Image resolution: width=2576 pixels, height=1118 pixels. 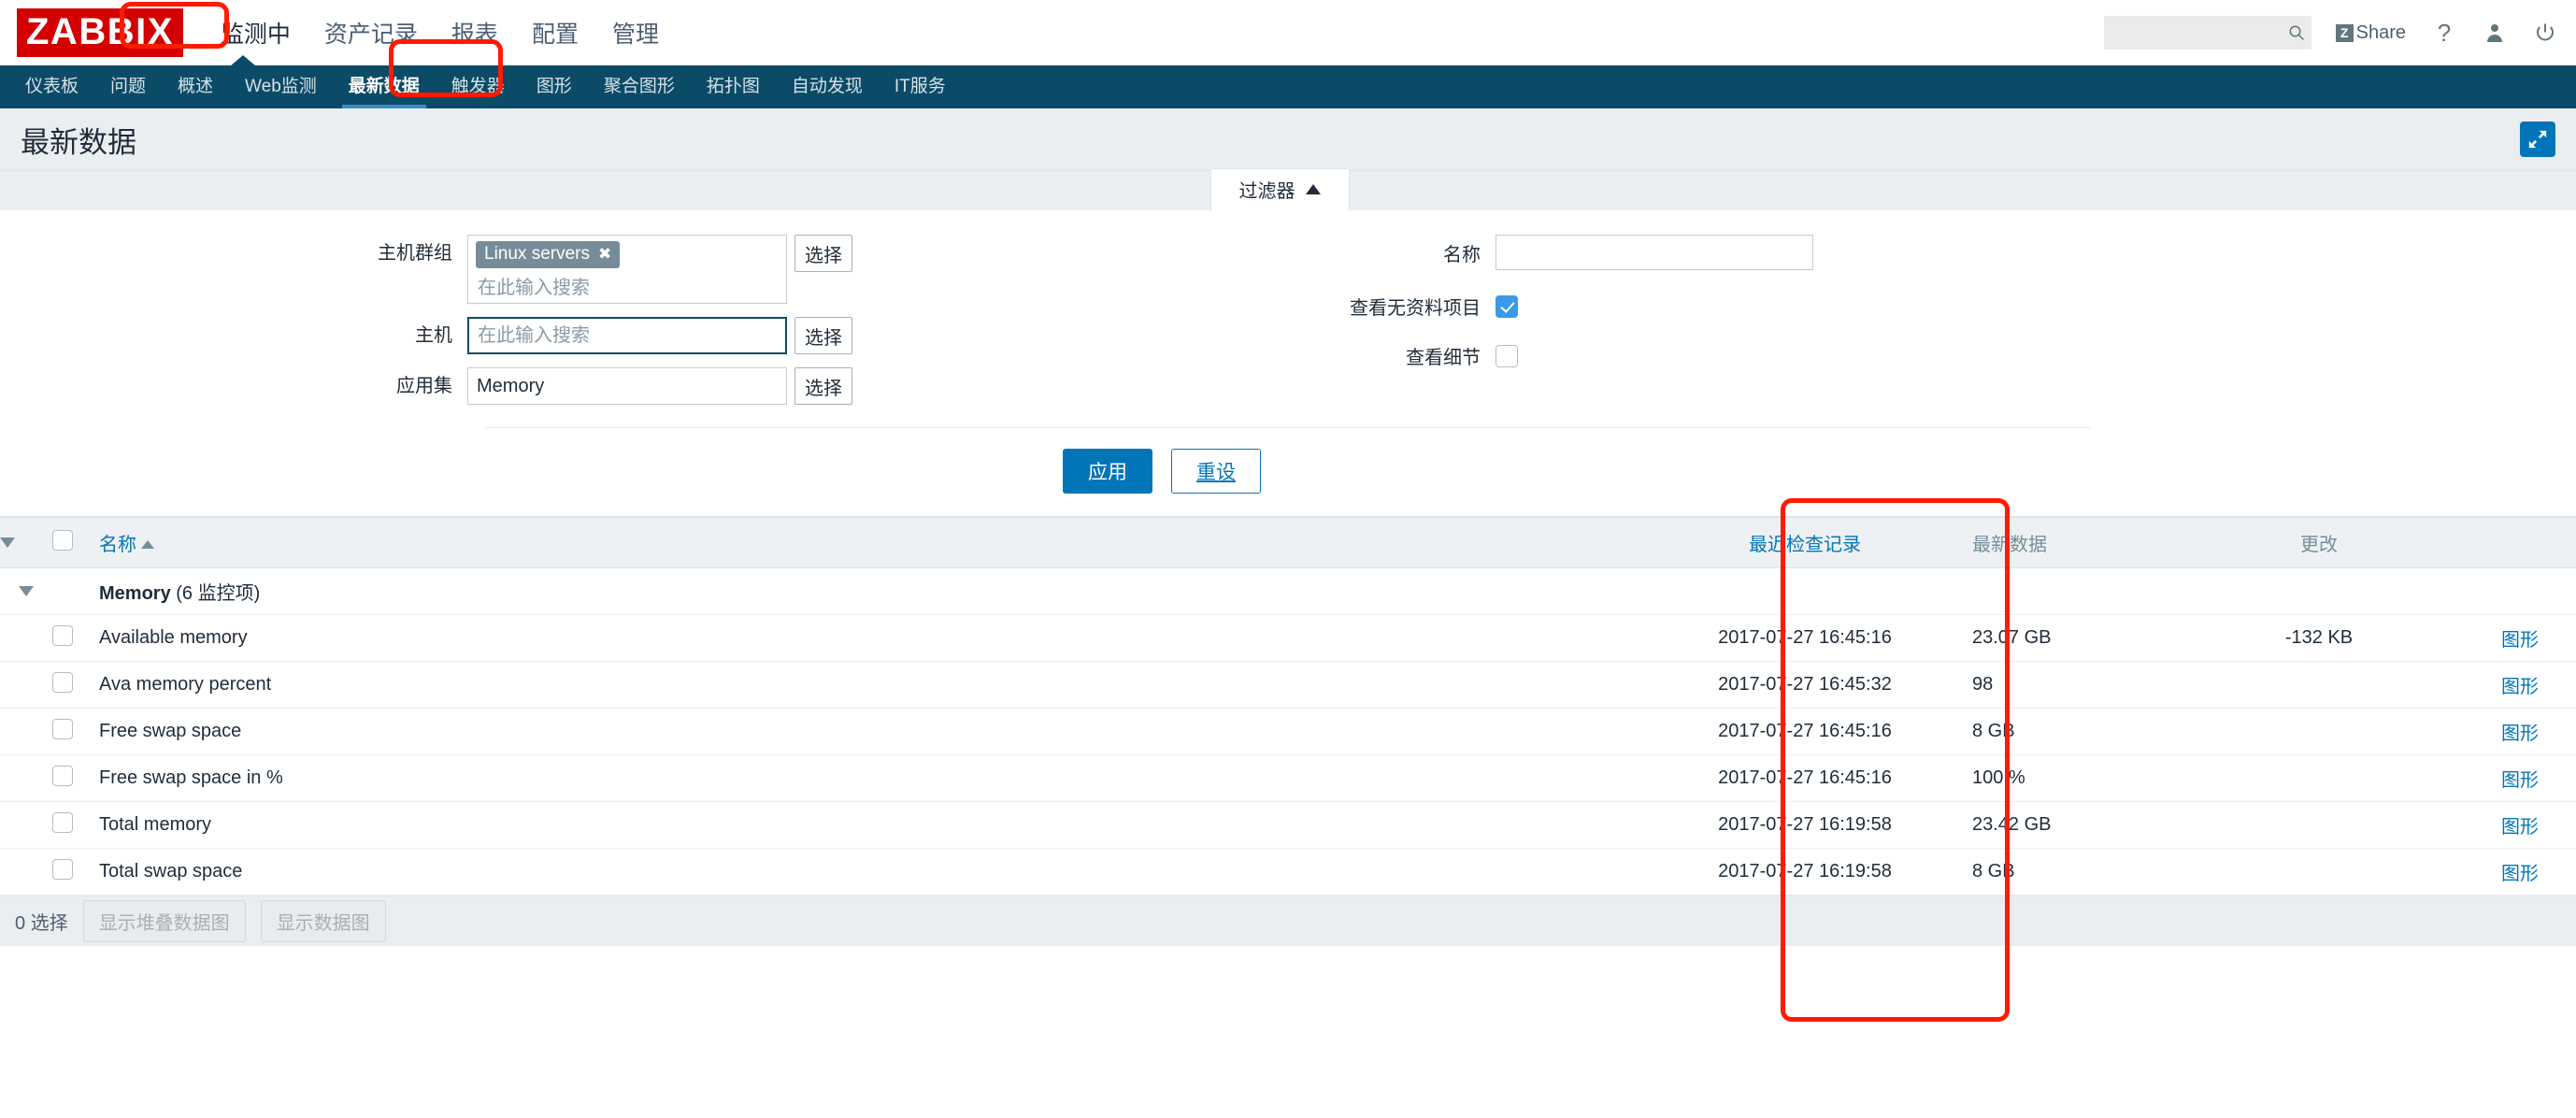 I want to click on apply-button: 应用, so click(x=1107, y=471).